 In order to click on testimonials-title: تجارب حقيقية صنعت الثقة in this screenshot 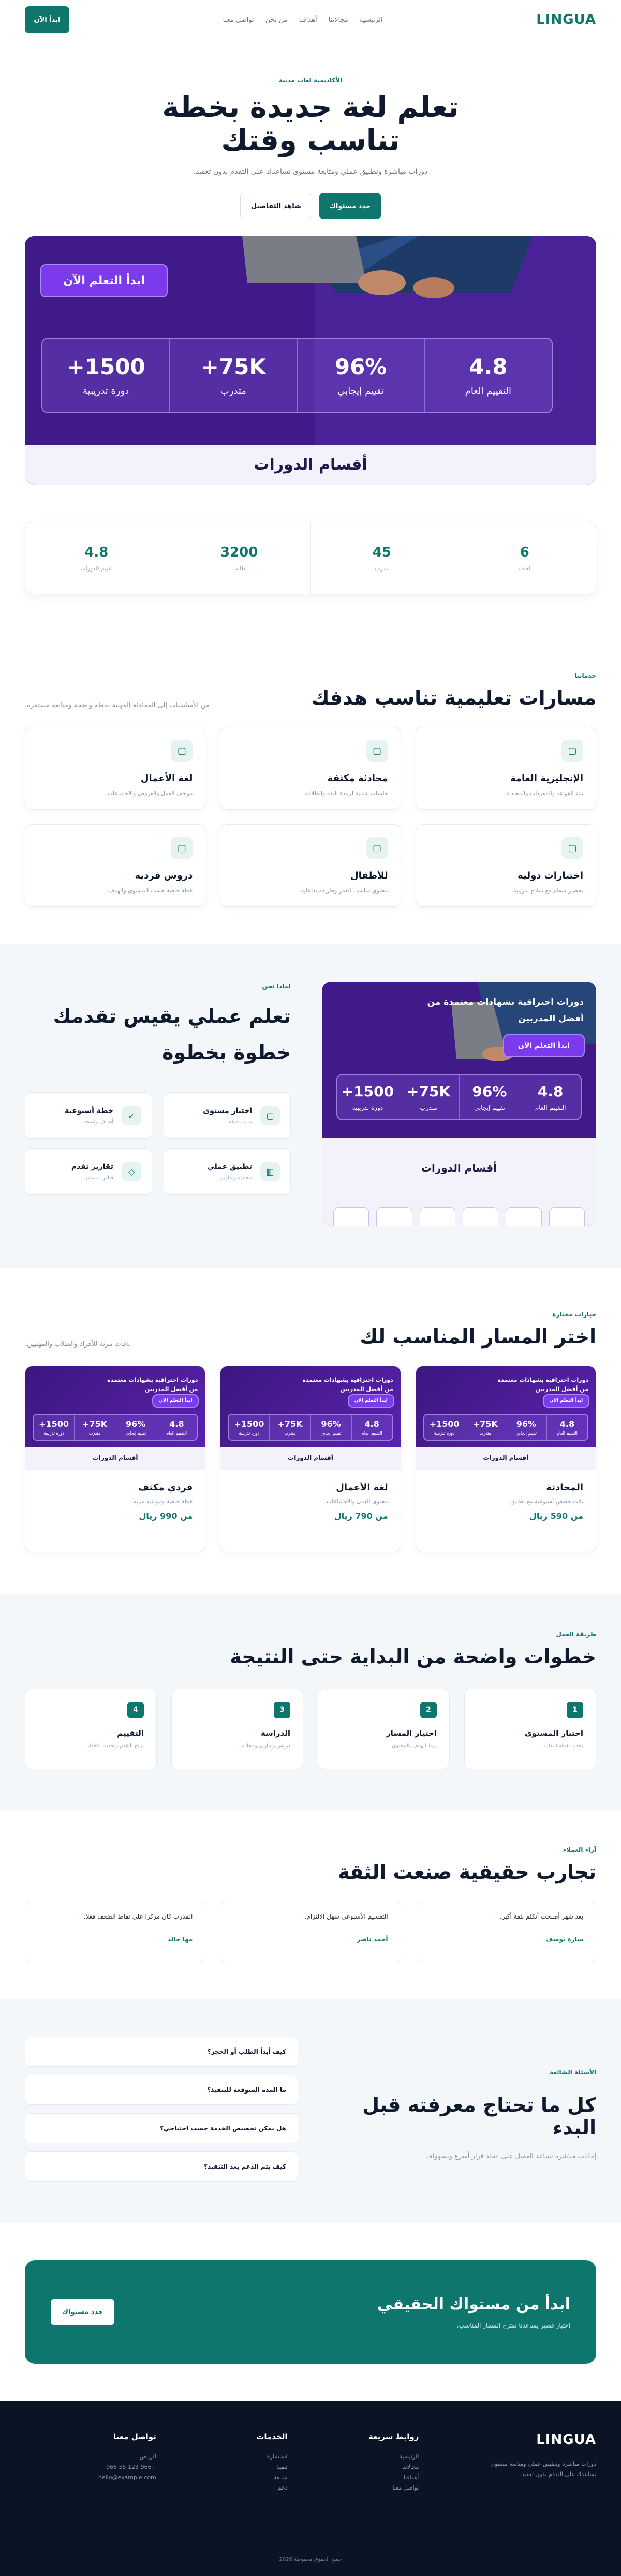, I will do `click(467, 1872)`.